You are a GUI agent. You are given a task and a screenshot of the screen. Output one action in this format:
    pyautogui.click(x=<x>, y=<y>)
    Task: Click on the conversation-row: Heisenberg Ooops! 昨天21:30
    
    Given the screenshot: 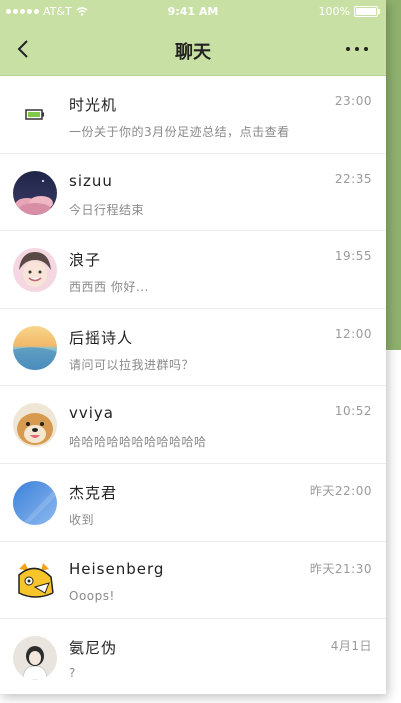 What is the action you would take?
    pyautogui.click(x=193, y=581)
    